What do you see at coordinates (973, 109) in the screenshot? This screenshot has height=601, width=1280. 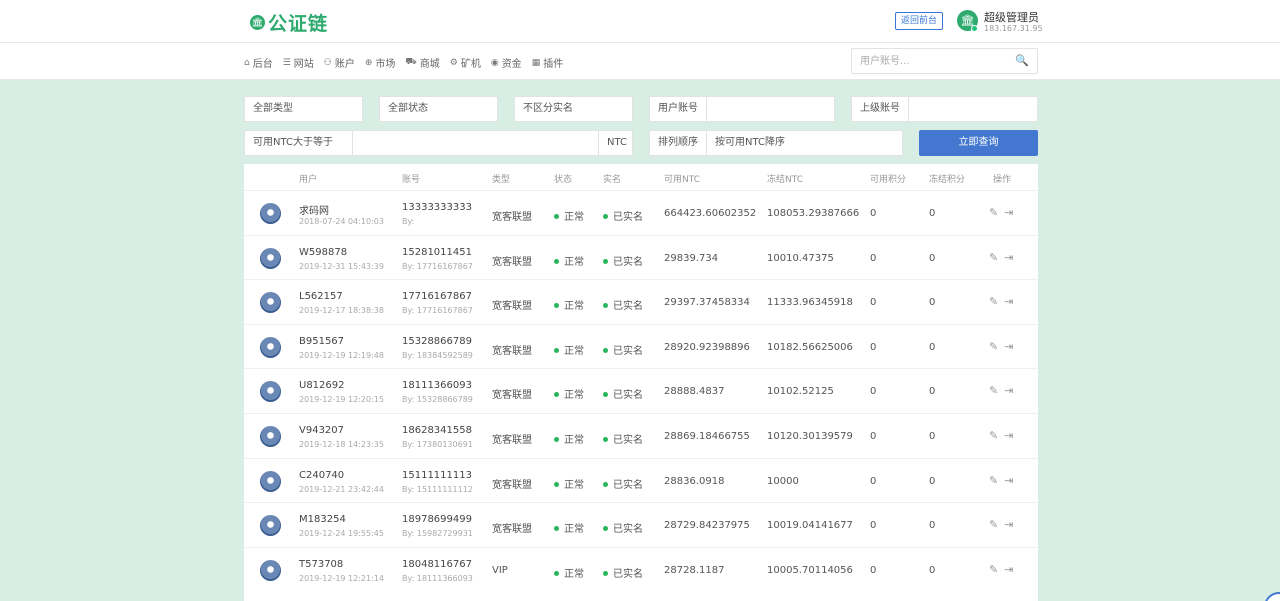 I see `parent-account-input` at bounding box center [973, 109].